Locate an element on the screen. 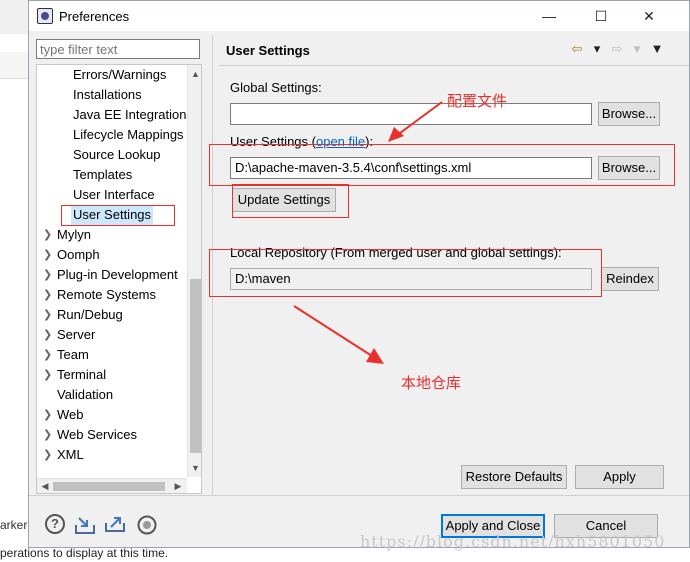 This screenshot has width=690, height=562. workbench-toolbar-strip is located at coordinates (14, 65).